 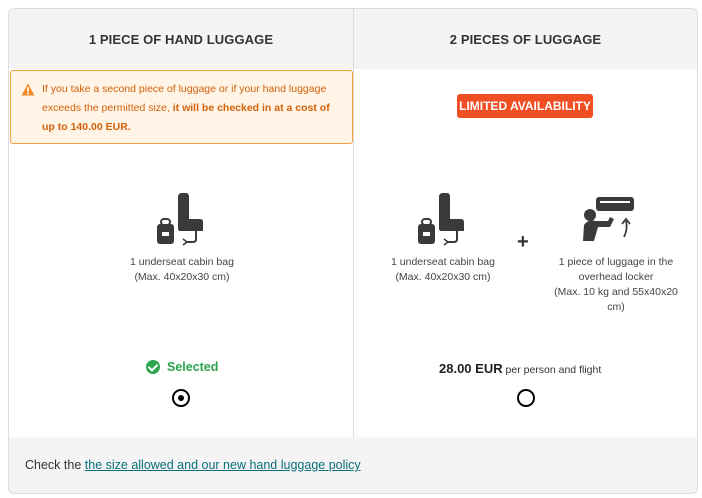 I want to click on price-info: 28.00 EUR per person and flight, so click(x=520, y=368).